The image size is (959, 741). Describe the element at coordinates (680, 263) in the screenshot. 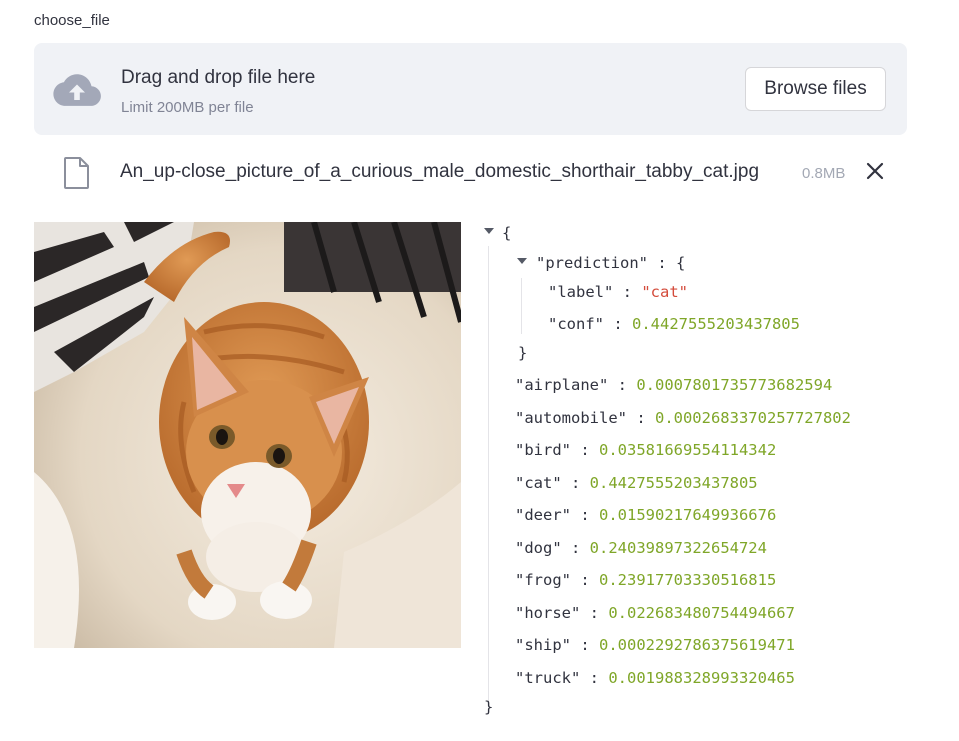

I see `json-prediction-open-brace: {` at that location.